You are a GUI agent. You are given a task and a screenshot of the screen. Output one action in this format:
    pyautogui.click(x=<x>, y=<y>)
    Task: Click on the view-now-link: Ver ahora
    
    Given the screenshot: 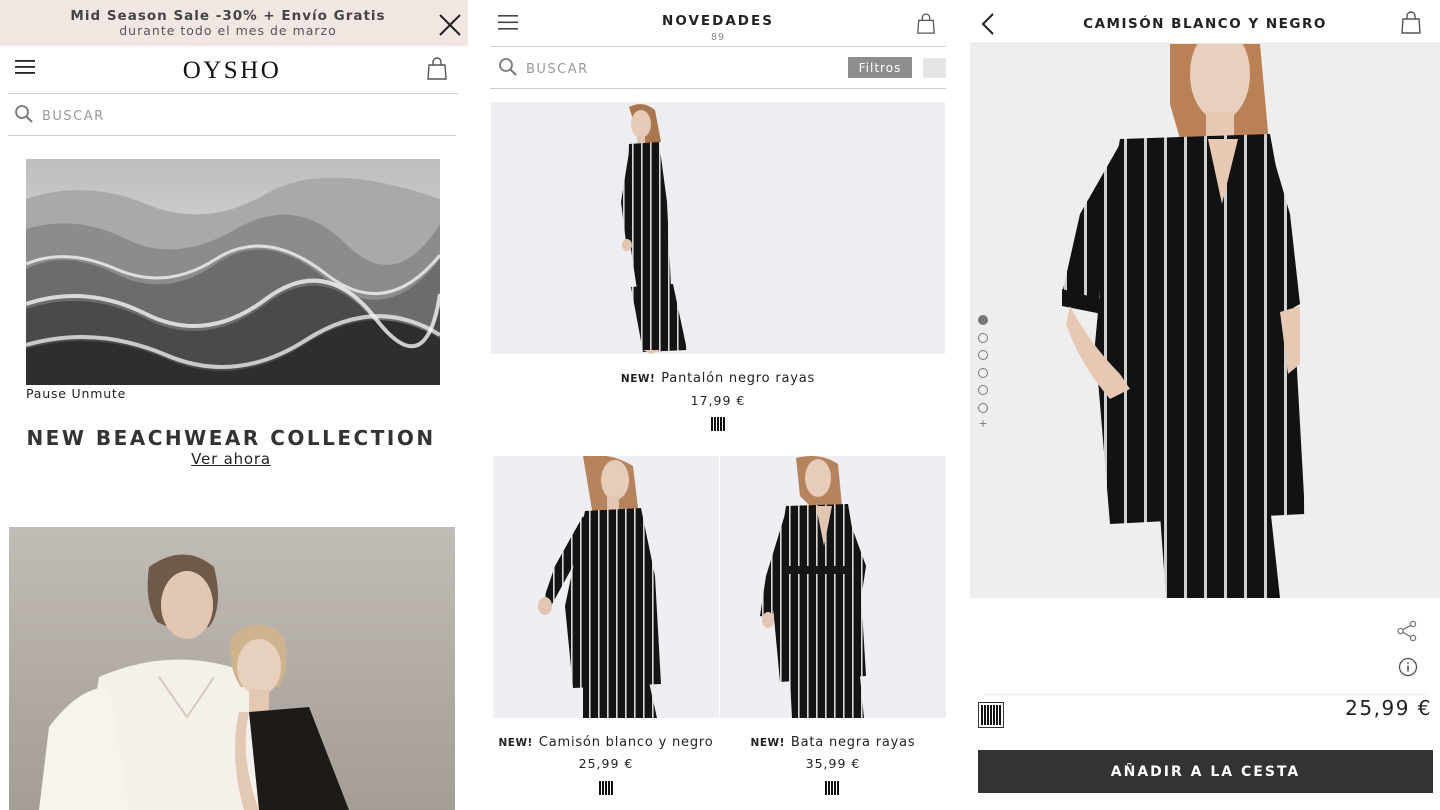 What is the action you would take?
    pyautogui.click(x=231, y=459)
    